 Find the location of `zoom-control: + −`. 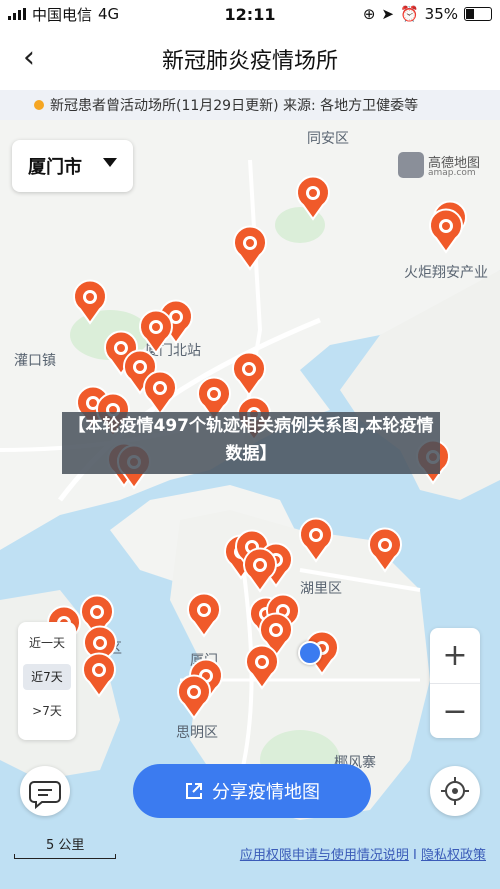

zoom-control: + − is located at coordinates (455, 683).